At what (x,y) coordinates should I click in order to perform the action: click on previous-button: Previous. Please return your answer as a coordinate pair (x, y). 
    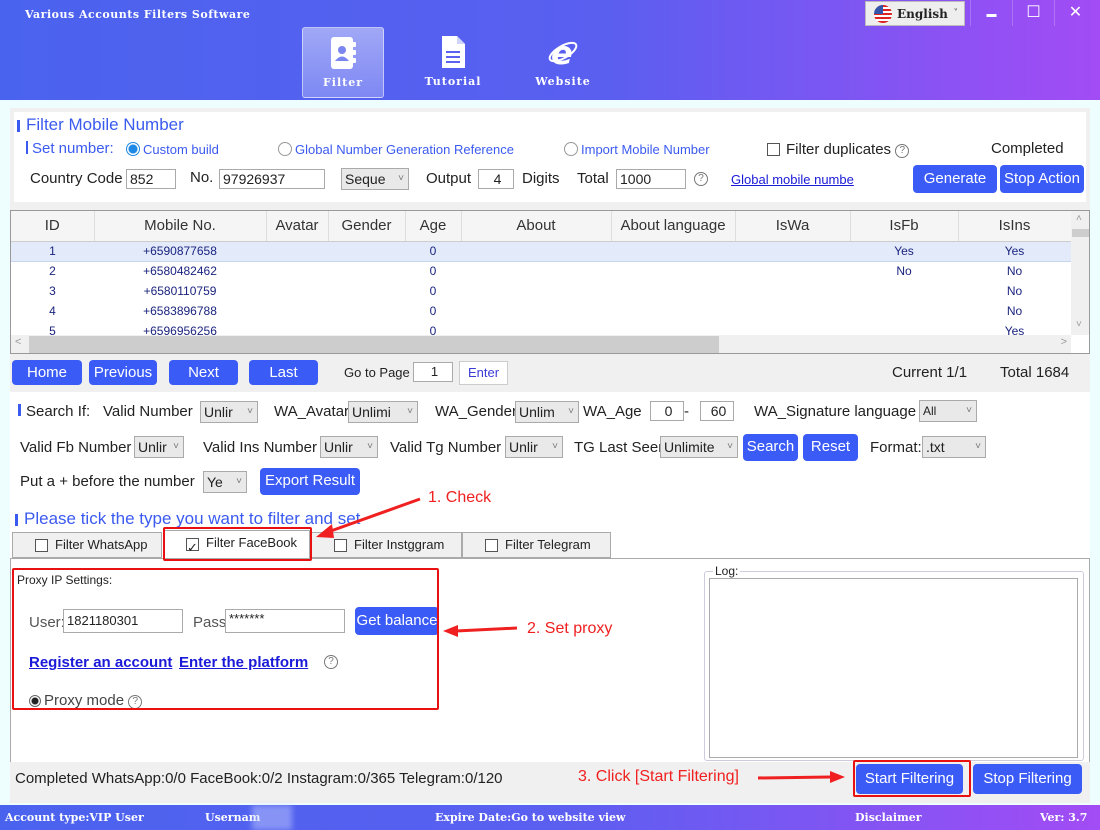
    Looking at the image, I should click on (123, 372).